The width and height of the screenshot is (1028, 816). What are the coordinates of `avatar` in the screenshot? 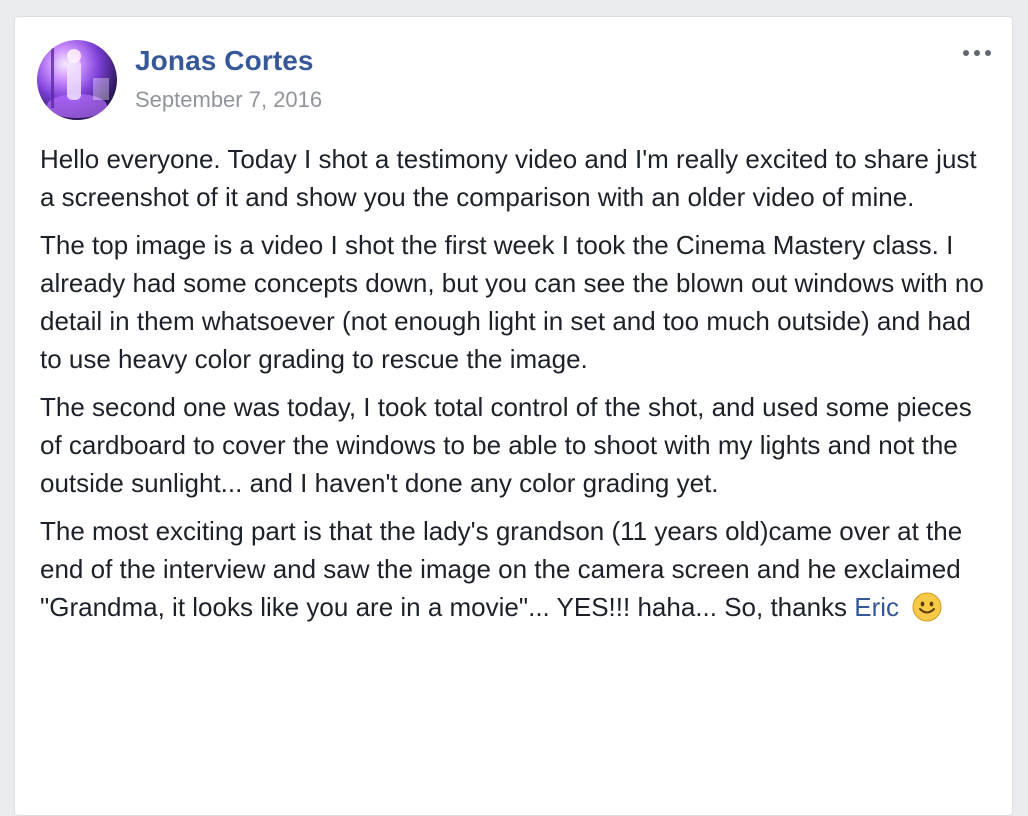 It's located at (77, 80).